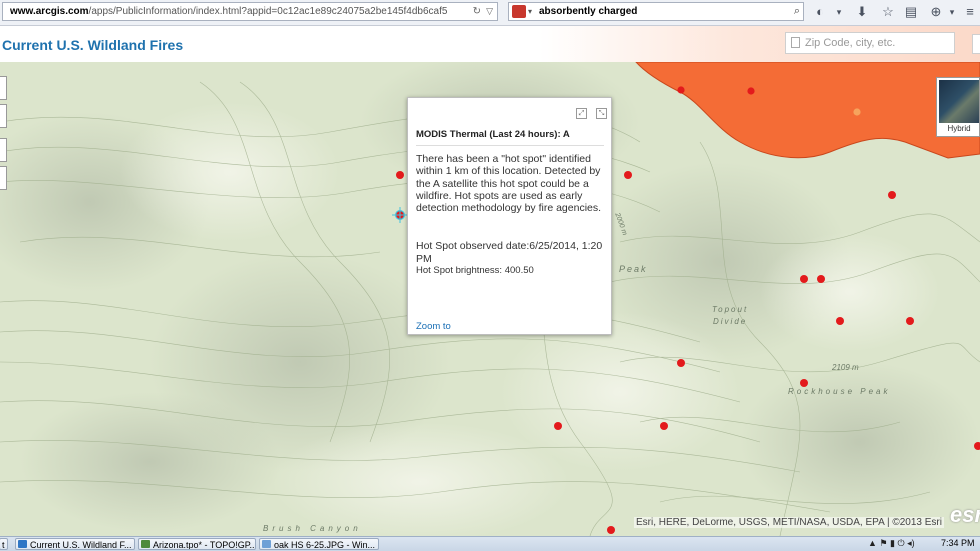 This screenshot has width=980, height=551. I want to click on zoom-to-link: Zoom to, so click(433, 326).